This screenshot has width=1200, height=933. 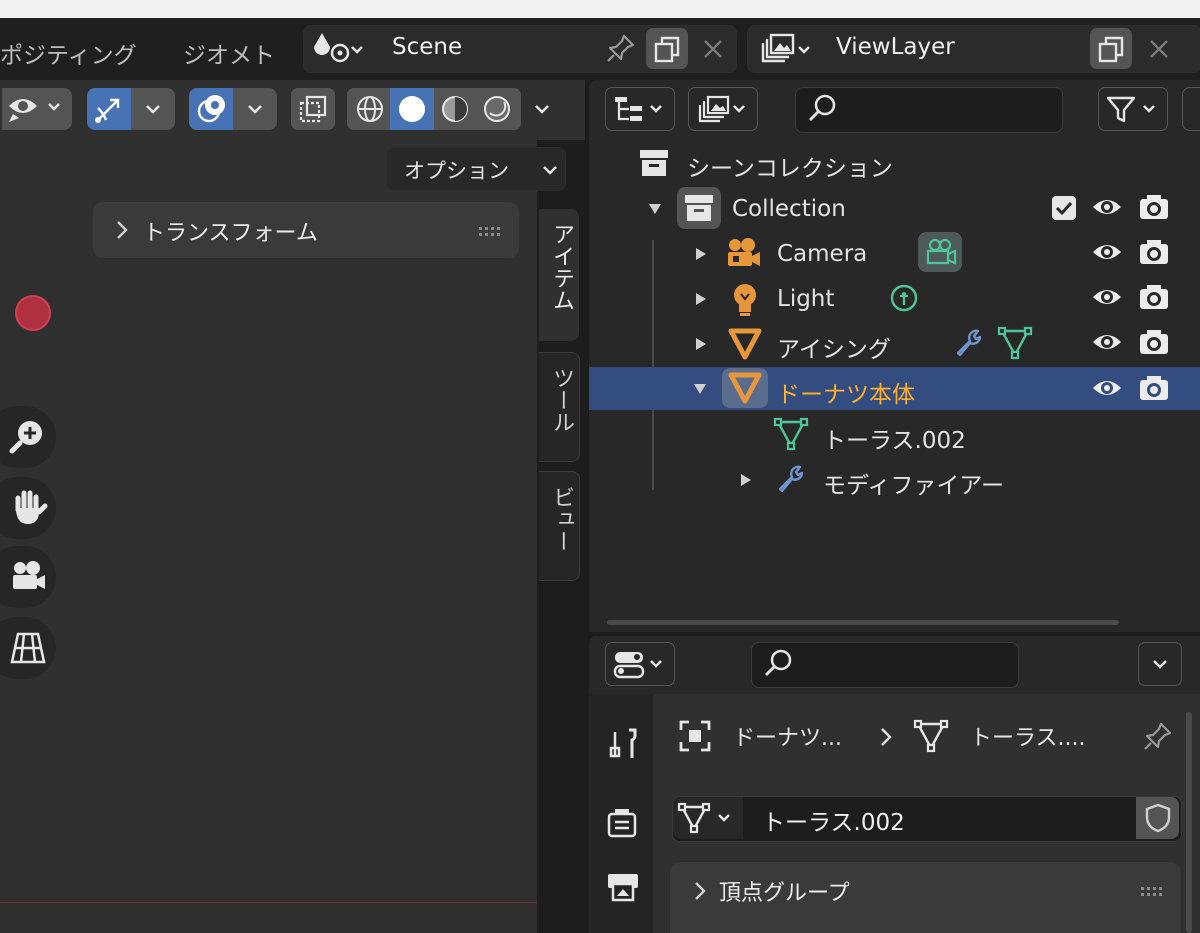 I want to click on gizmo-dropdown, so click(x=153, y=109).